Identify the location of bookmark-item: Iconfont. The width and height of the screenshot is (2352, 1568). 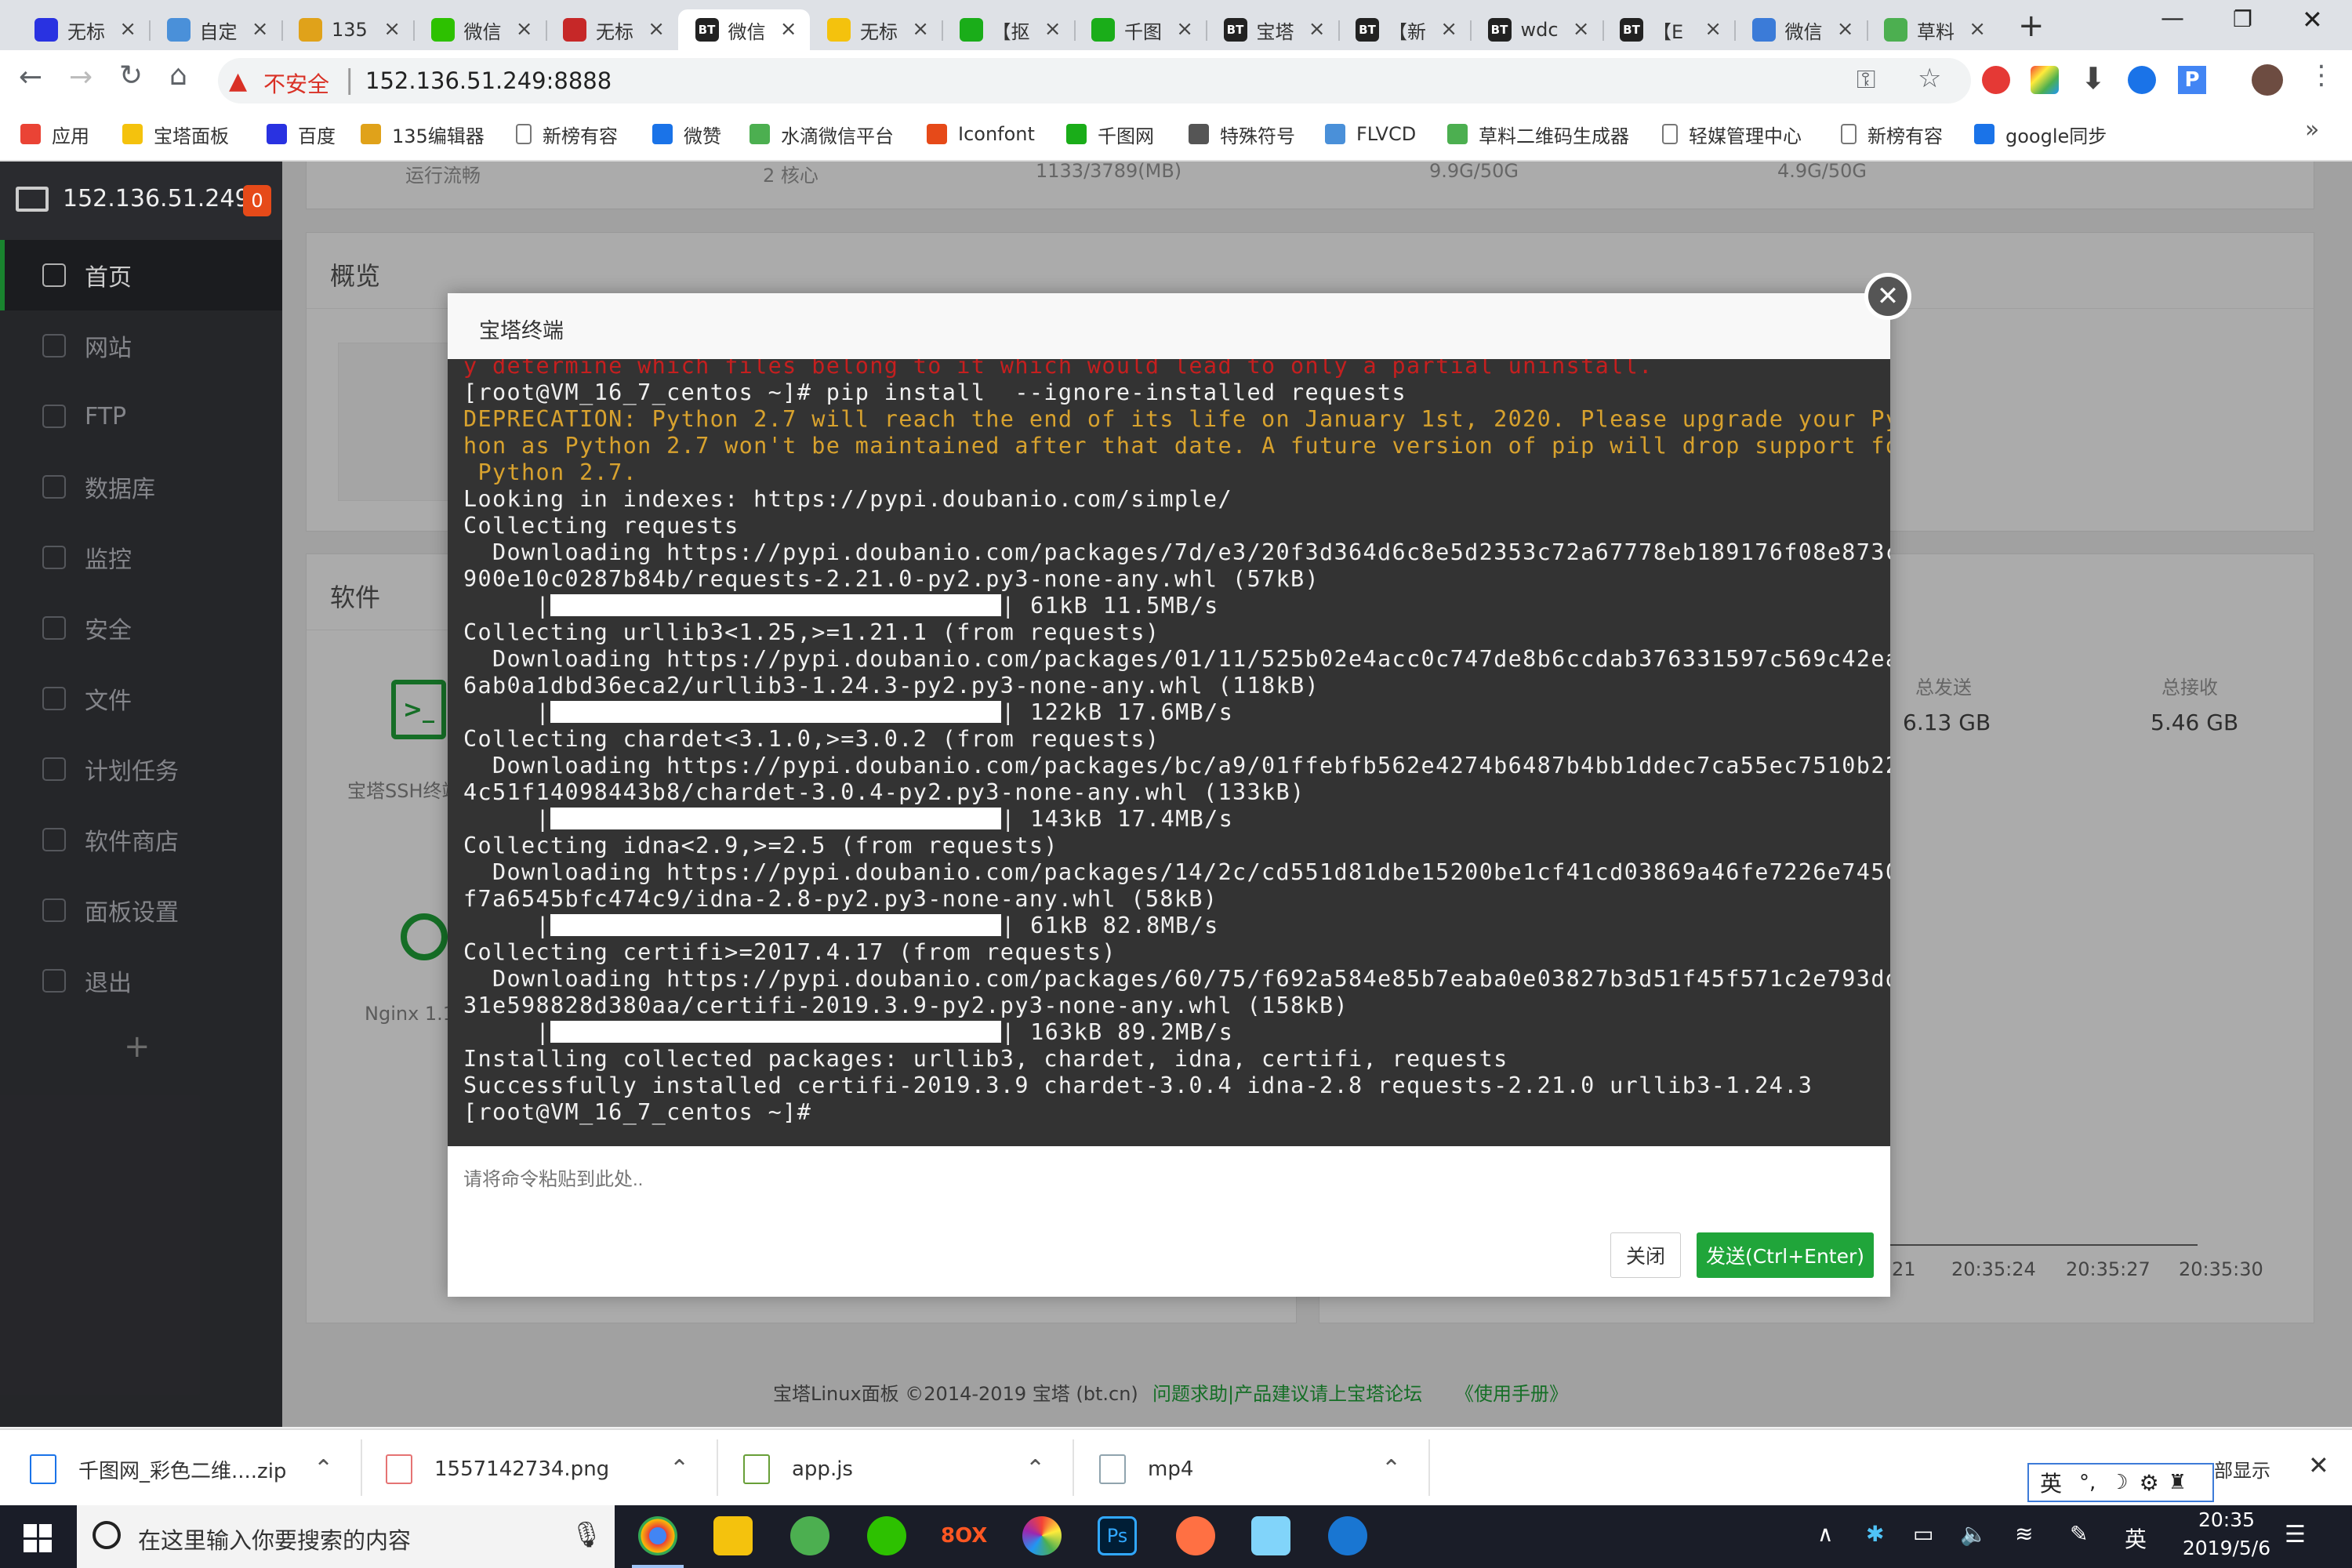
(981, 134).